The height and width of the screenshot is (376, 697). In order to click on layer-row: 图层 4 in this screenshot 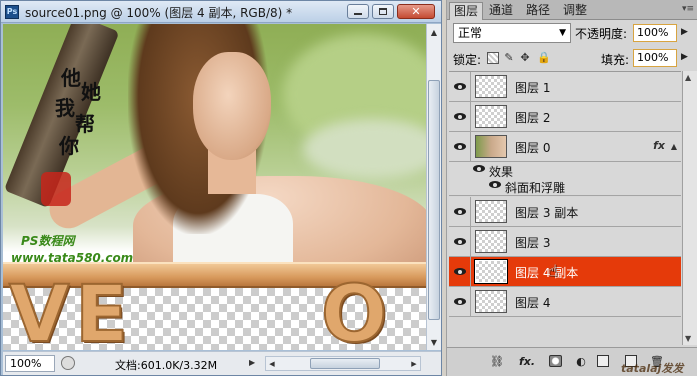, I will do `click(565, 302)`.